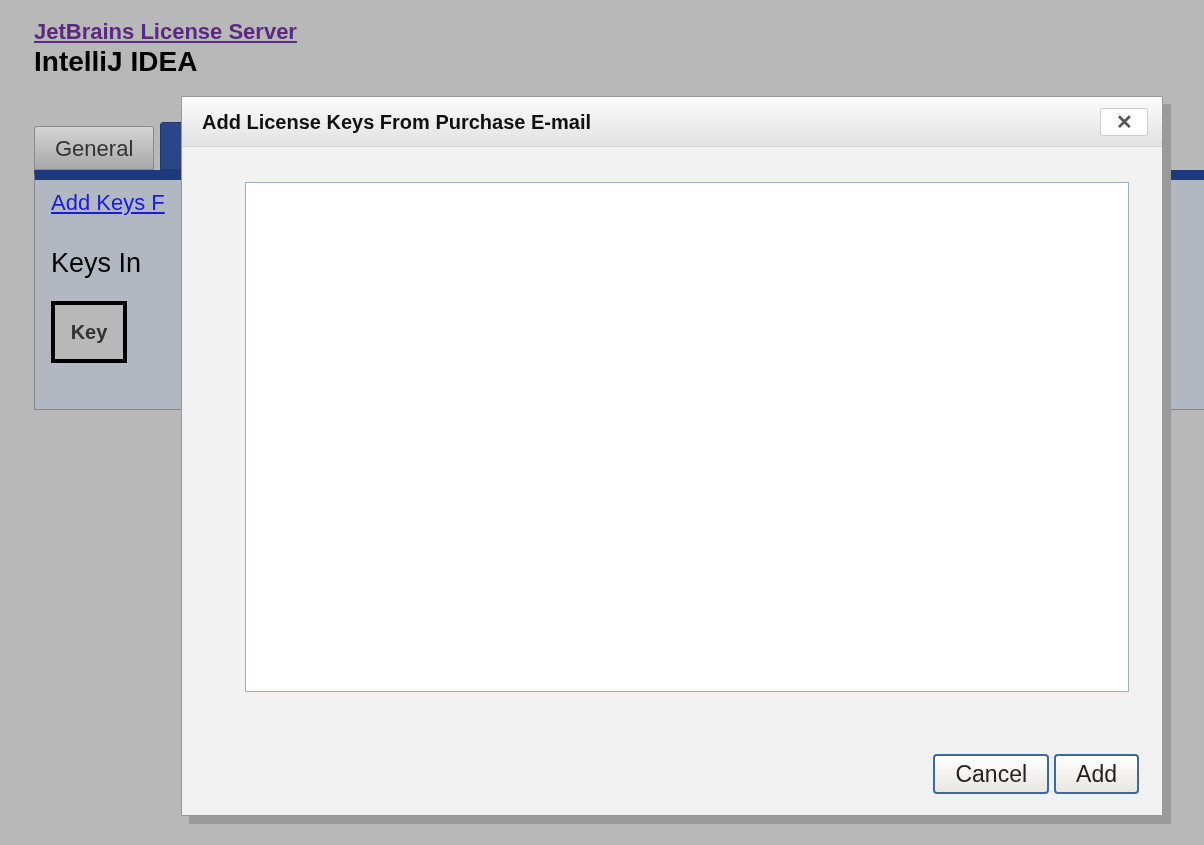 The image size is (1204, 845). Describe the element at coordinates (397, 122) in the screenshot. I see `dialog-title: Add License Keys From Purchase E-mail` at that location.